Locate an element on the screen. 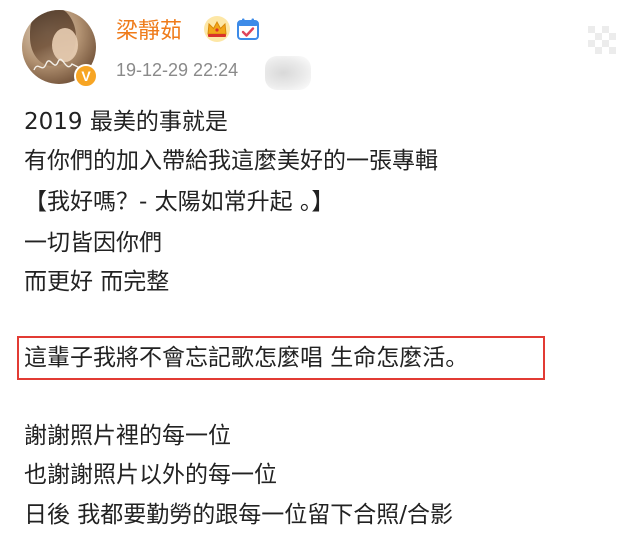 This screenshot has width=640, height=535. post-line: 日後 我都要勤勞的跟每一位留下合照/合影 is located at coordinates (239, 515).